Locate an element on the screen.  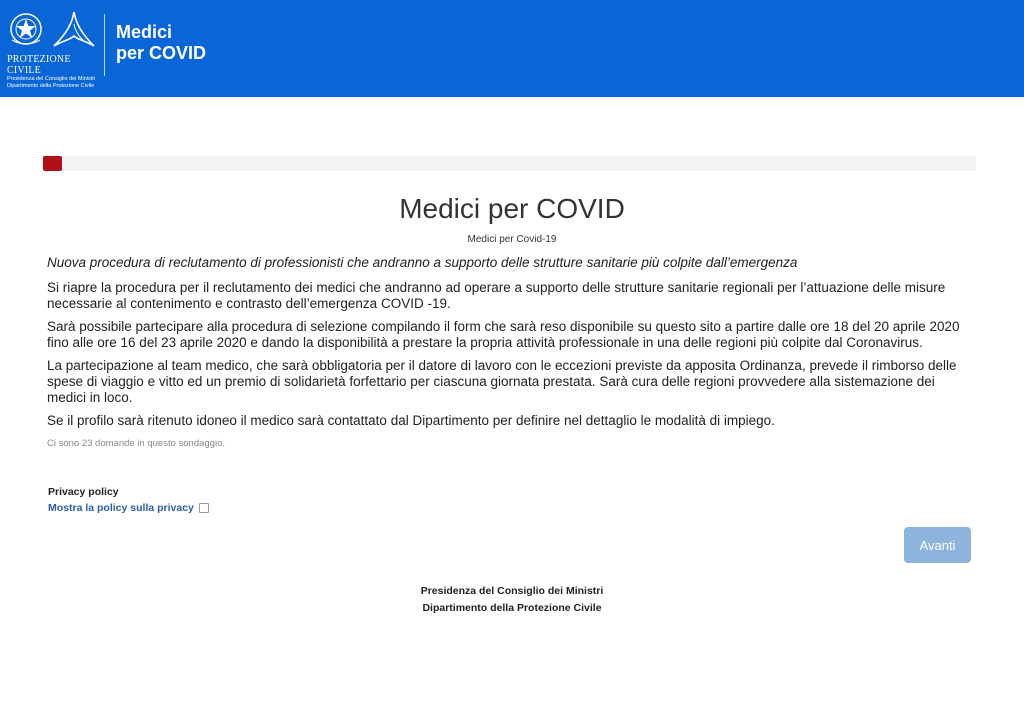
brand-title: Medici per COVID is located at coordinates (161, 43).